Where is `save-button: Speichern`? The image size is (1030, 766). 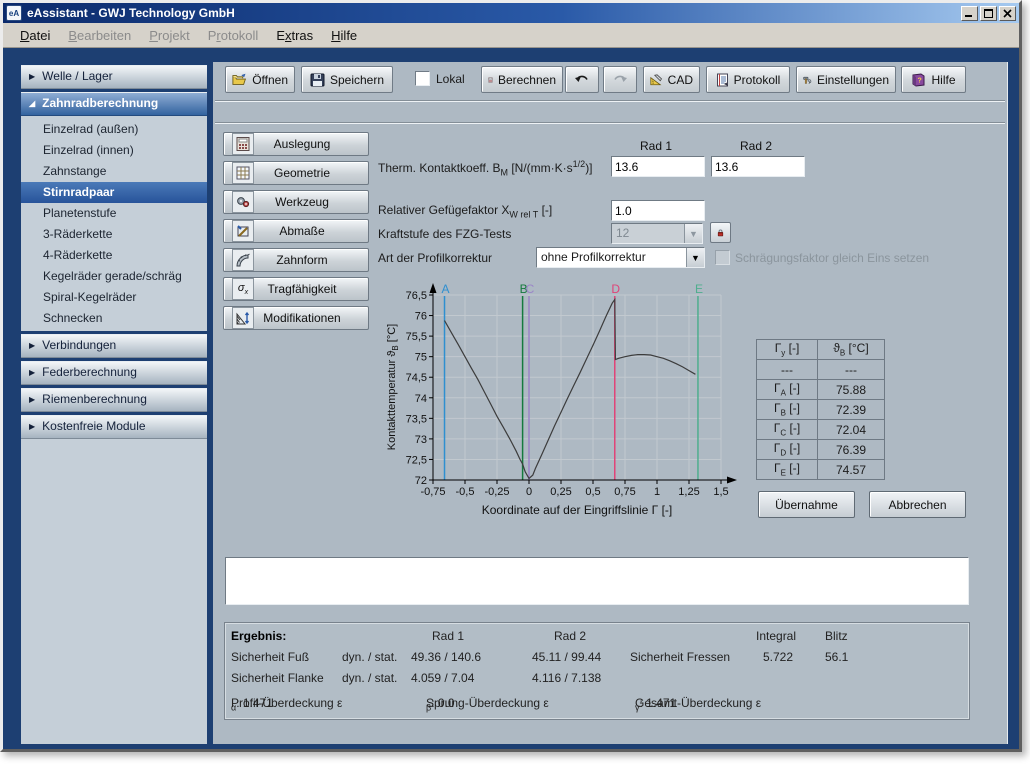
save-button: Speichern is located at coordinates (347, 79).